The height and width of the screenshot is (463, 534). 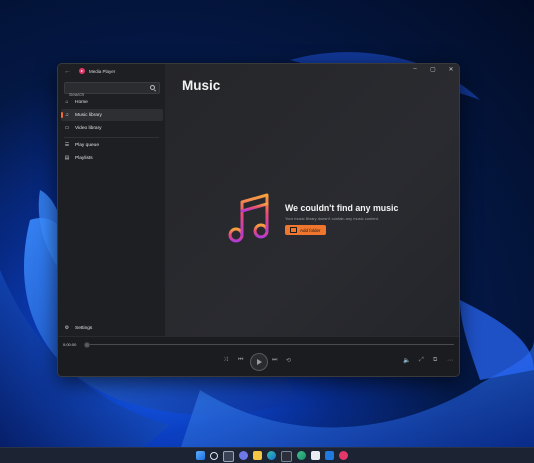 What do you see at coordinates (111, 137) in the screenshot?
I see `sidebar-divider` at bounding box center [111, 137].